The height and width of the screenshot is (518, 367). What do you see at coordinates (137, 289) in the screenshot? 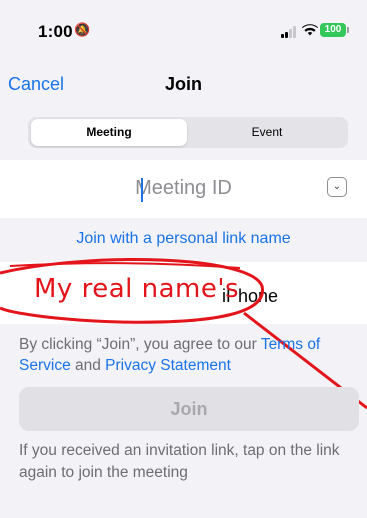
I see `annotation-label: My real name's` at bounding box center [137, 289].